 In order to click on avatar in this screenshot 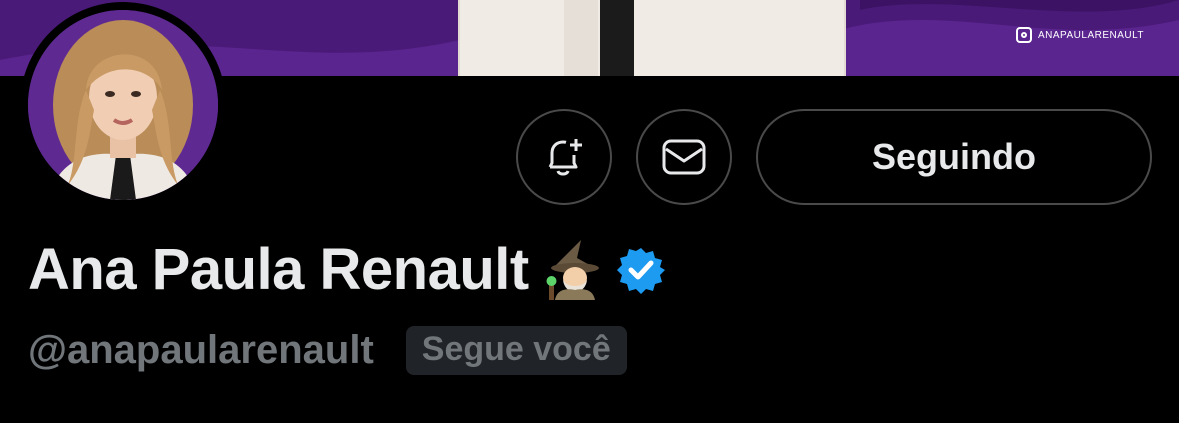, I will do `click(123, 105)`.